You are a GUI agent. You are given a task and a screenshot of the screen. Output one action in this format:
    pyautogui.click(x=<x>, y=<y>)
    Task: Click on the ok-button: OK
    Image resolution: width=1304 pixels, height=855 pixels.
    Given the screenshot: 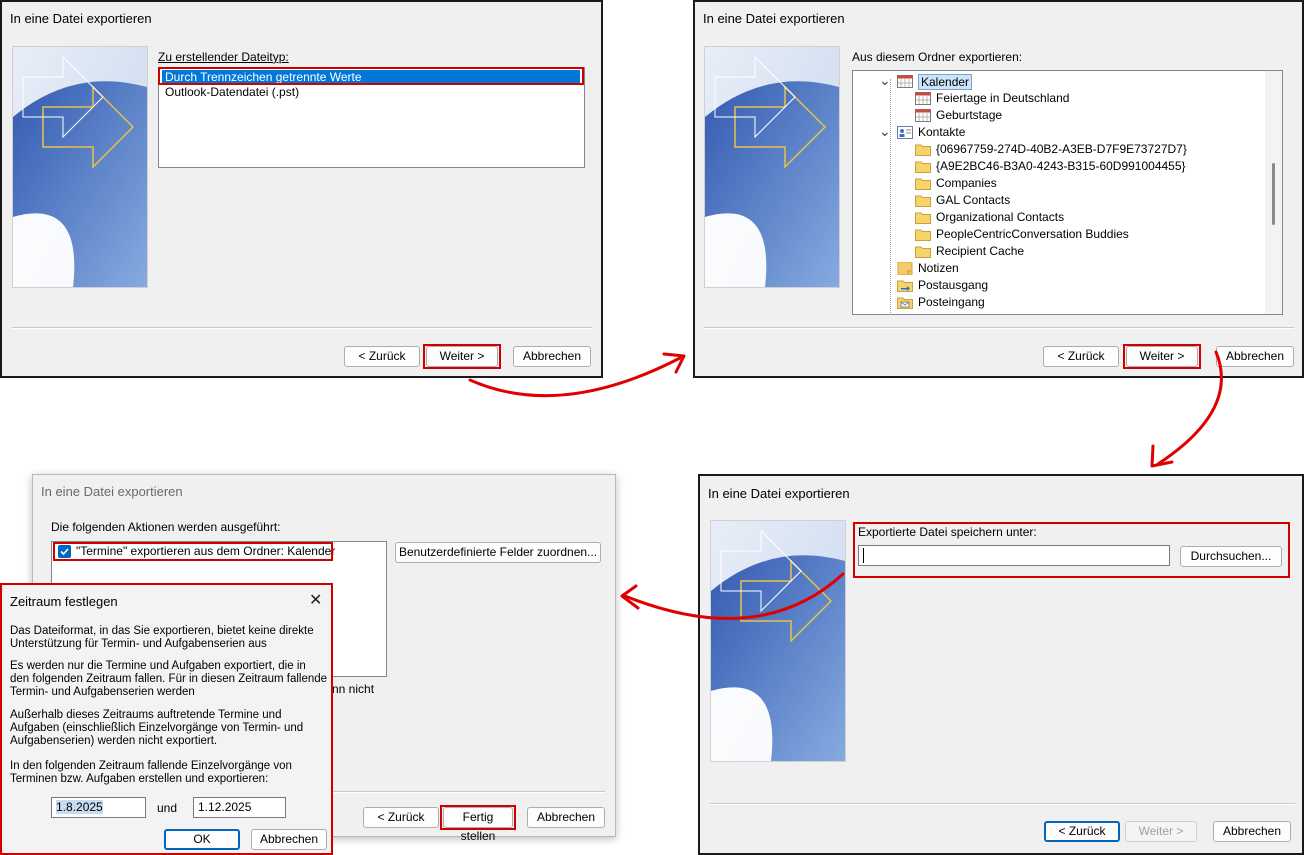 What is the action you would take?
    pyautogui.click(x=202, y=839)
    